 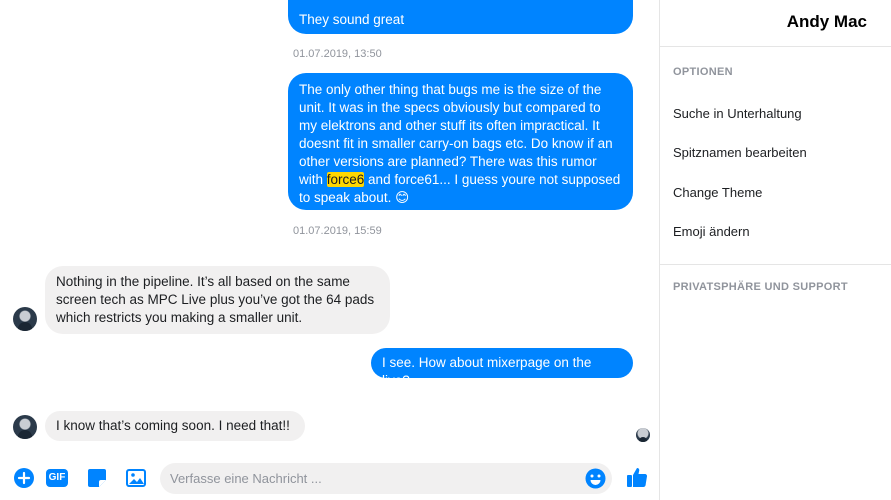 What do you see at coordinates (345, 179) in the screenshot?
I see `search-highlight: force6` at bounding box center [345, 179].